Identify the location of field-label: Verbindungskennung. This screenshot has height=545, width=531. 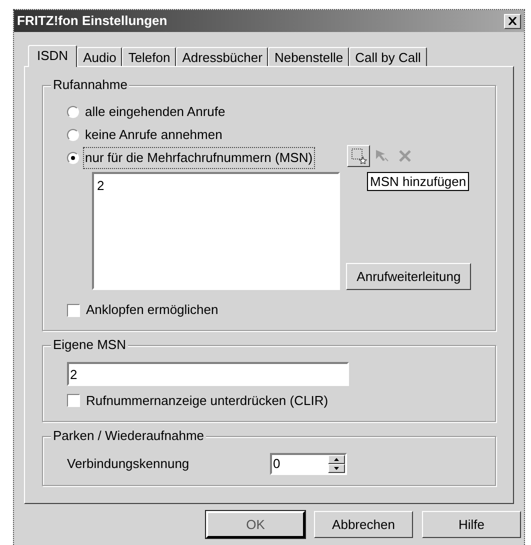
(128, 463).